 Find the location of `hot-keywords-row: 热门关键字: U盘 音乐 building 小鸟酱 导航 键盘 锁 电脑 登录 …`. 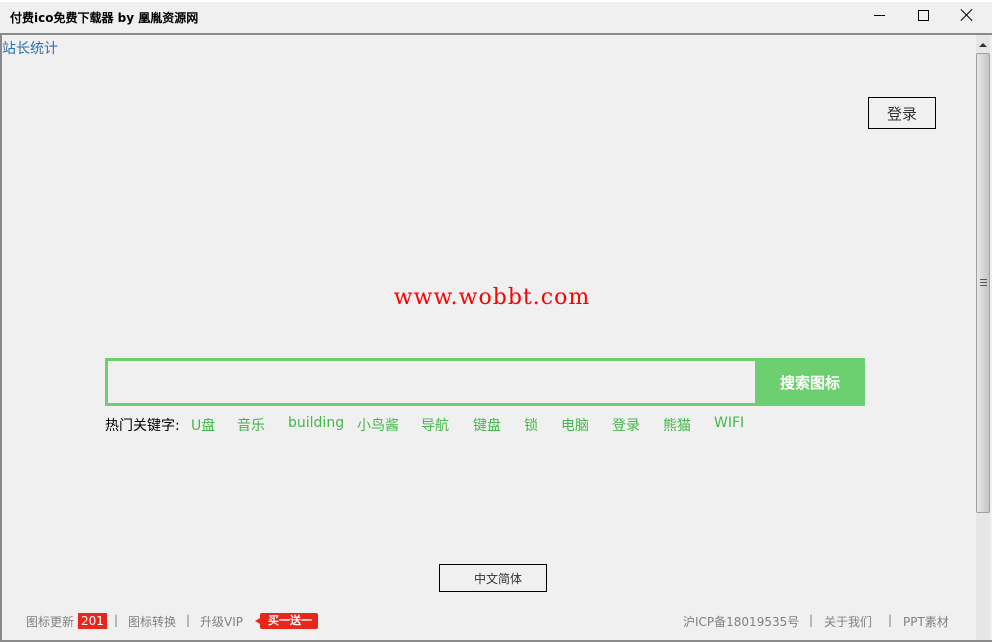

hot-keywords-row: 热门关键字: U盘 音乐 building 小鸟酱 导航 键盘 锁 电脑 登录 … is located at coordinates (435, 425).